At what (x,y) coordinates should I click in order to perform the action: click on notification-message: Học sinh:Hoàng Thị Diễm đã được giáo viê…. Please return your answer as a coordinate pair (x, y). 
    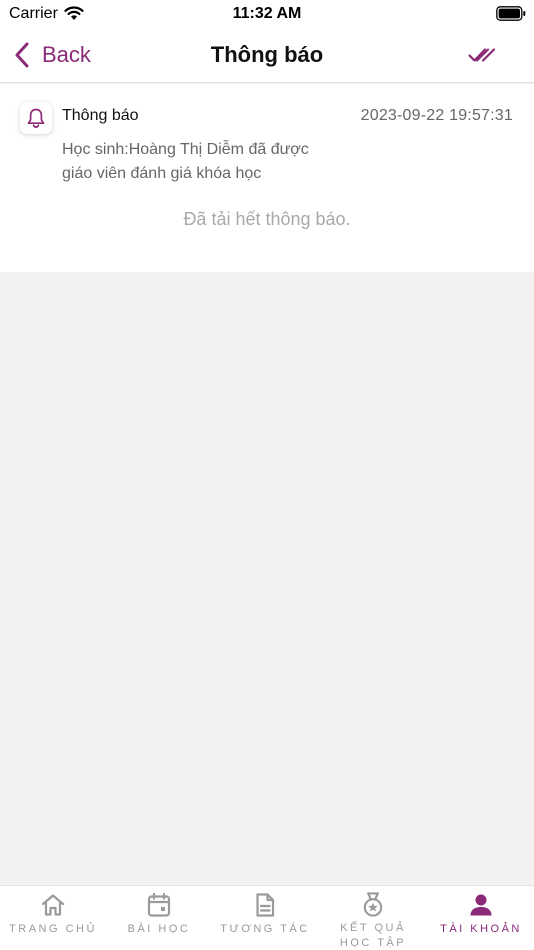
    Looking at the image, I should click on (185, 161).